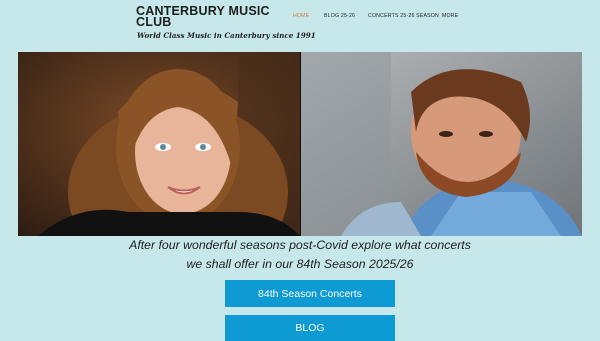  I want to click on blog-button: BLOG, so click(310, 328).